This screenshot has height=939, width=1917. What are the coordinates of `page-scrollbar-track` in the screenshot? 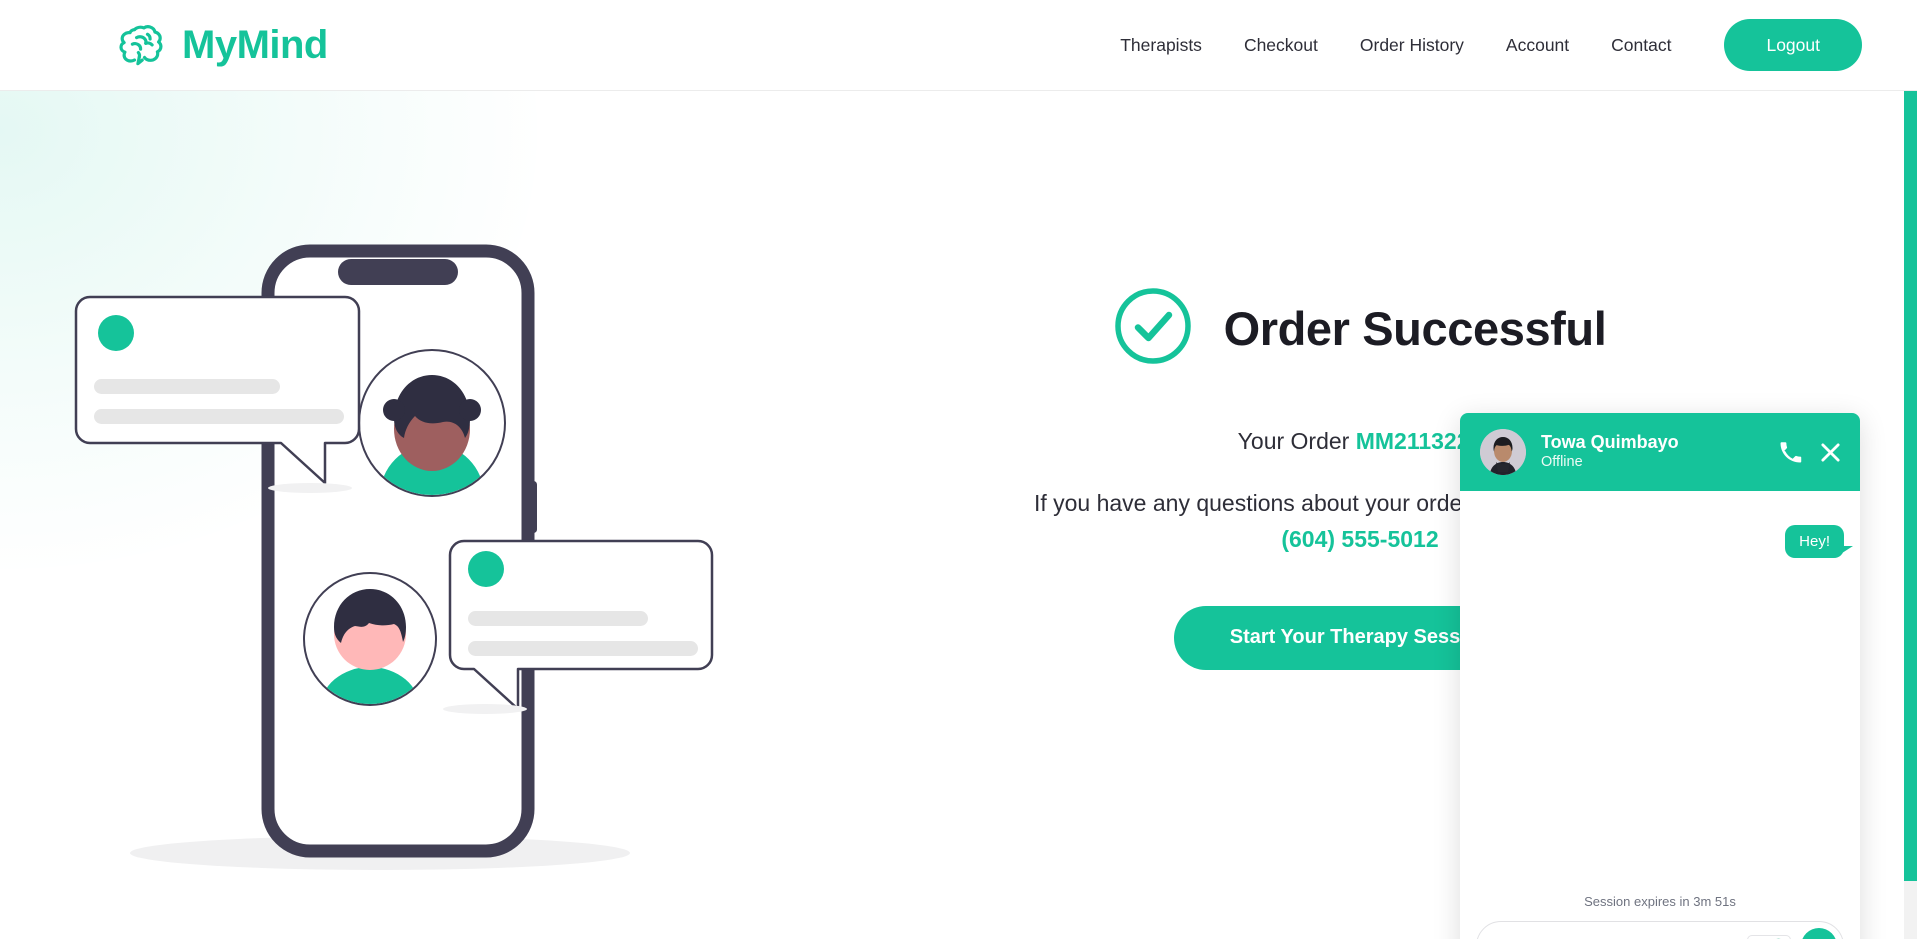 It's located at (1910, 515).